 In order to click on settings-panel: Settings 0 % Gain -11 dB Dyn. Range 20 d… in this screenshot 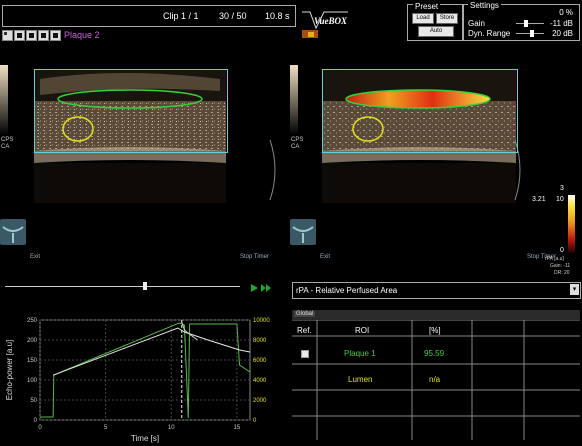, I will do `click(521, 21)`.